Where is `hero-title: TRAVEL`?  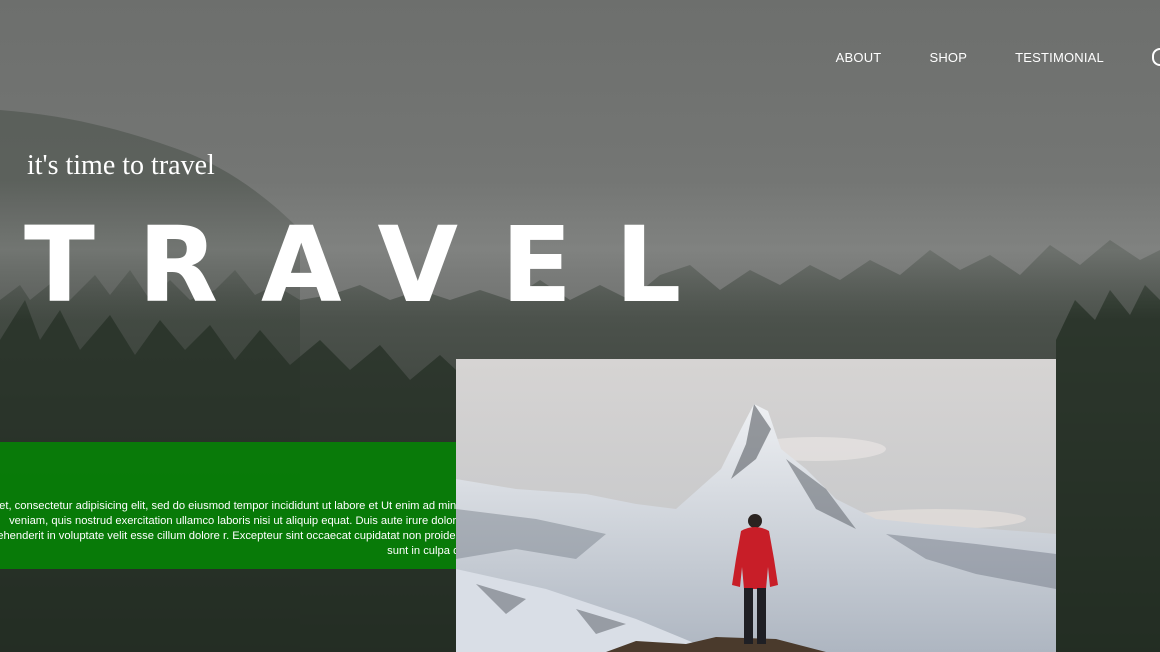 hero-title: TRAVEL is located at coordinates (374, 265).